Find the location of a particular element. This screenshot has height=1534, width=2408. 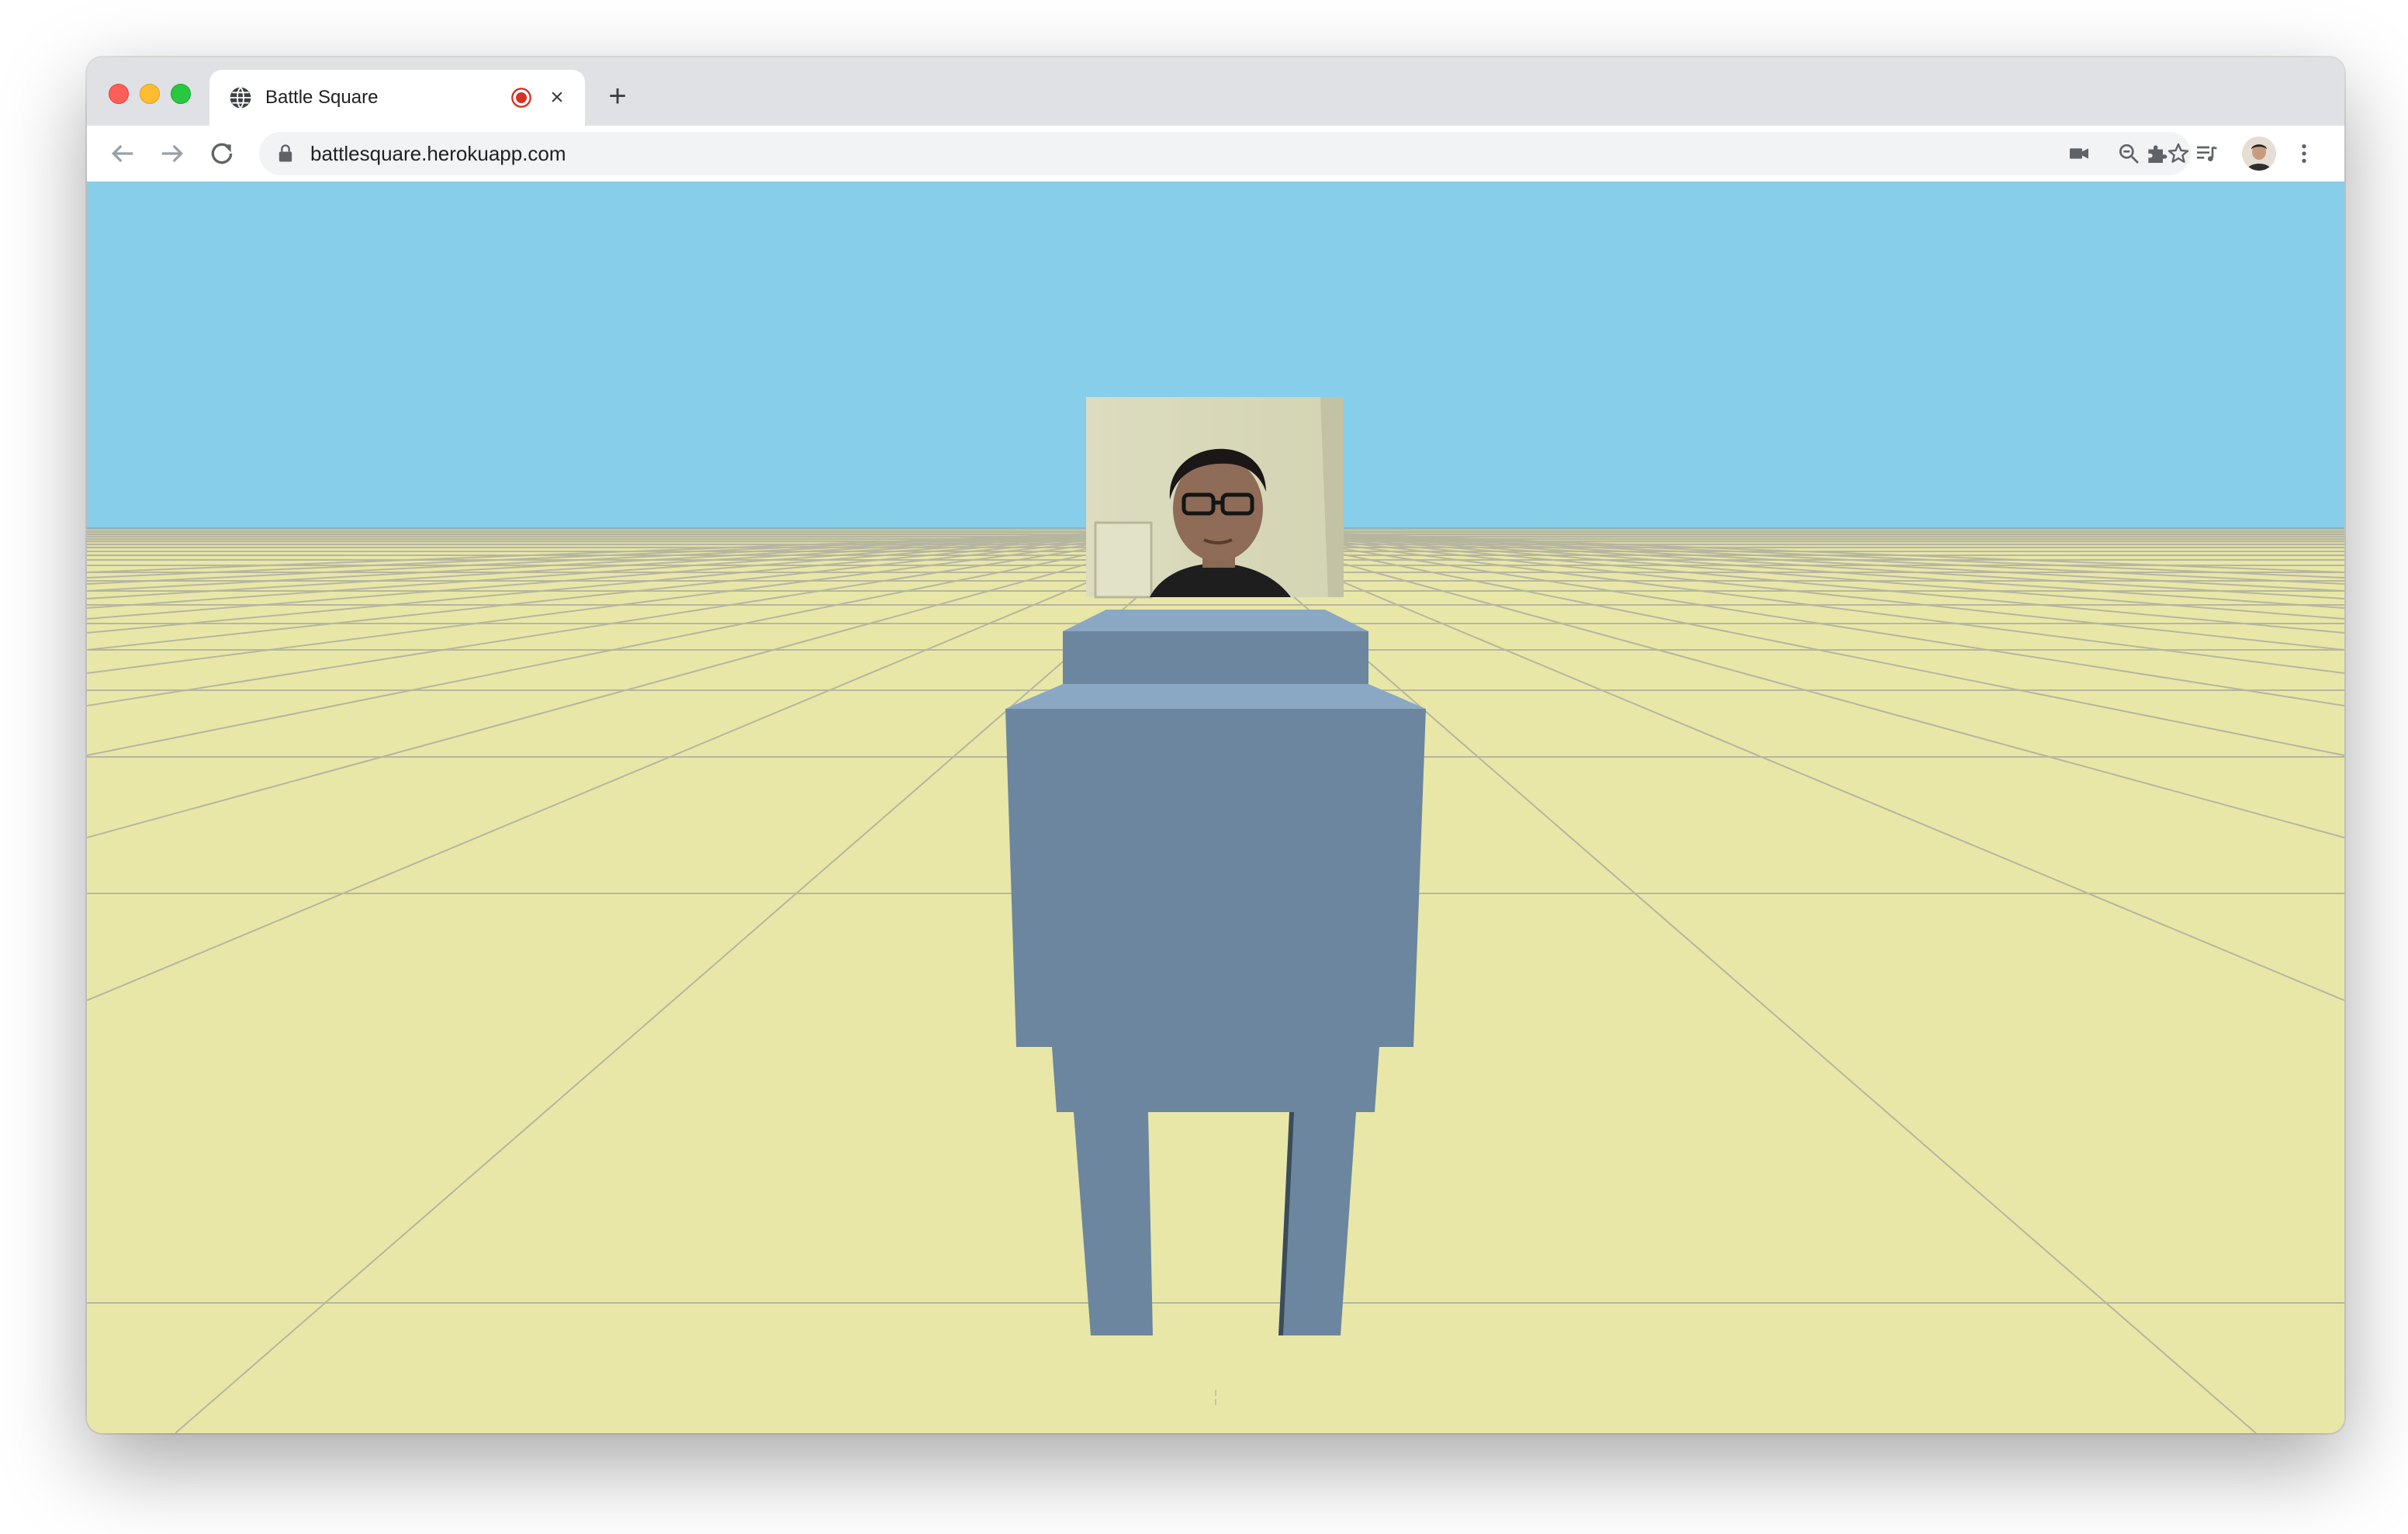

arrow-right-icon is located at coordinates (172, 153).